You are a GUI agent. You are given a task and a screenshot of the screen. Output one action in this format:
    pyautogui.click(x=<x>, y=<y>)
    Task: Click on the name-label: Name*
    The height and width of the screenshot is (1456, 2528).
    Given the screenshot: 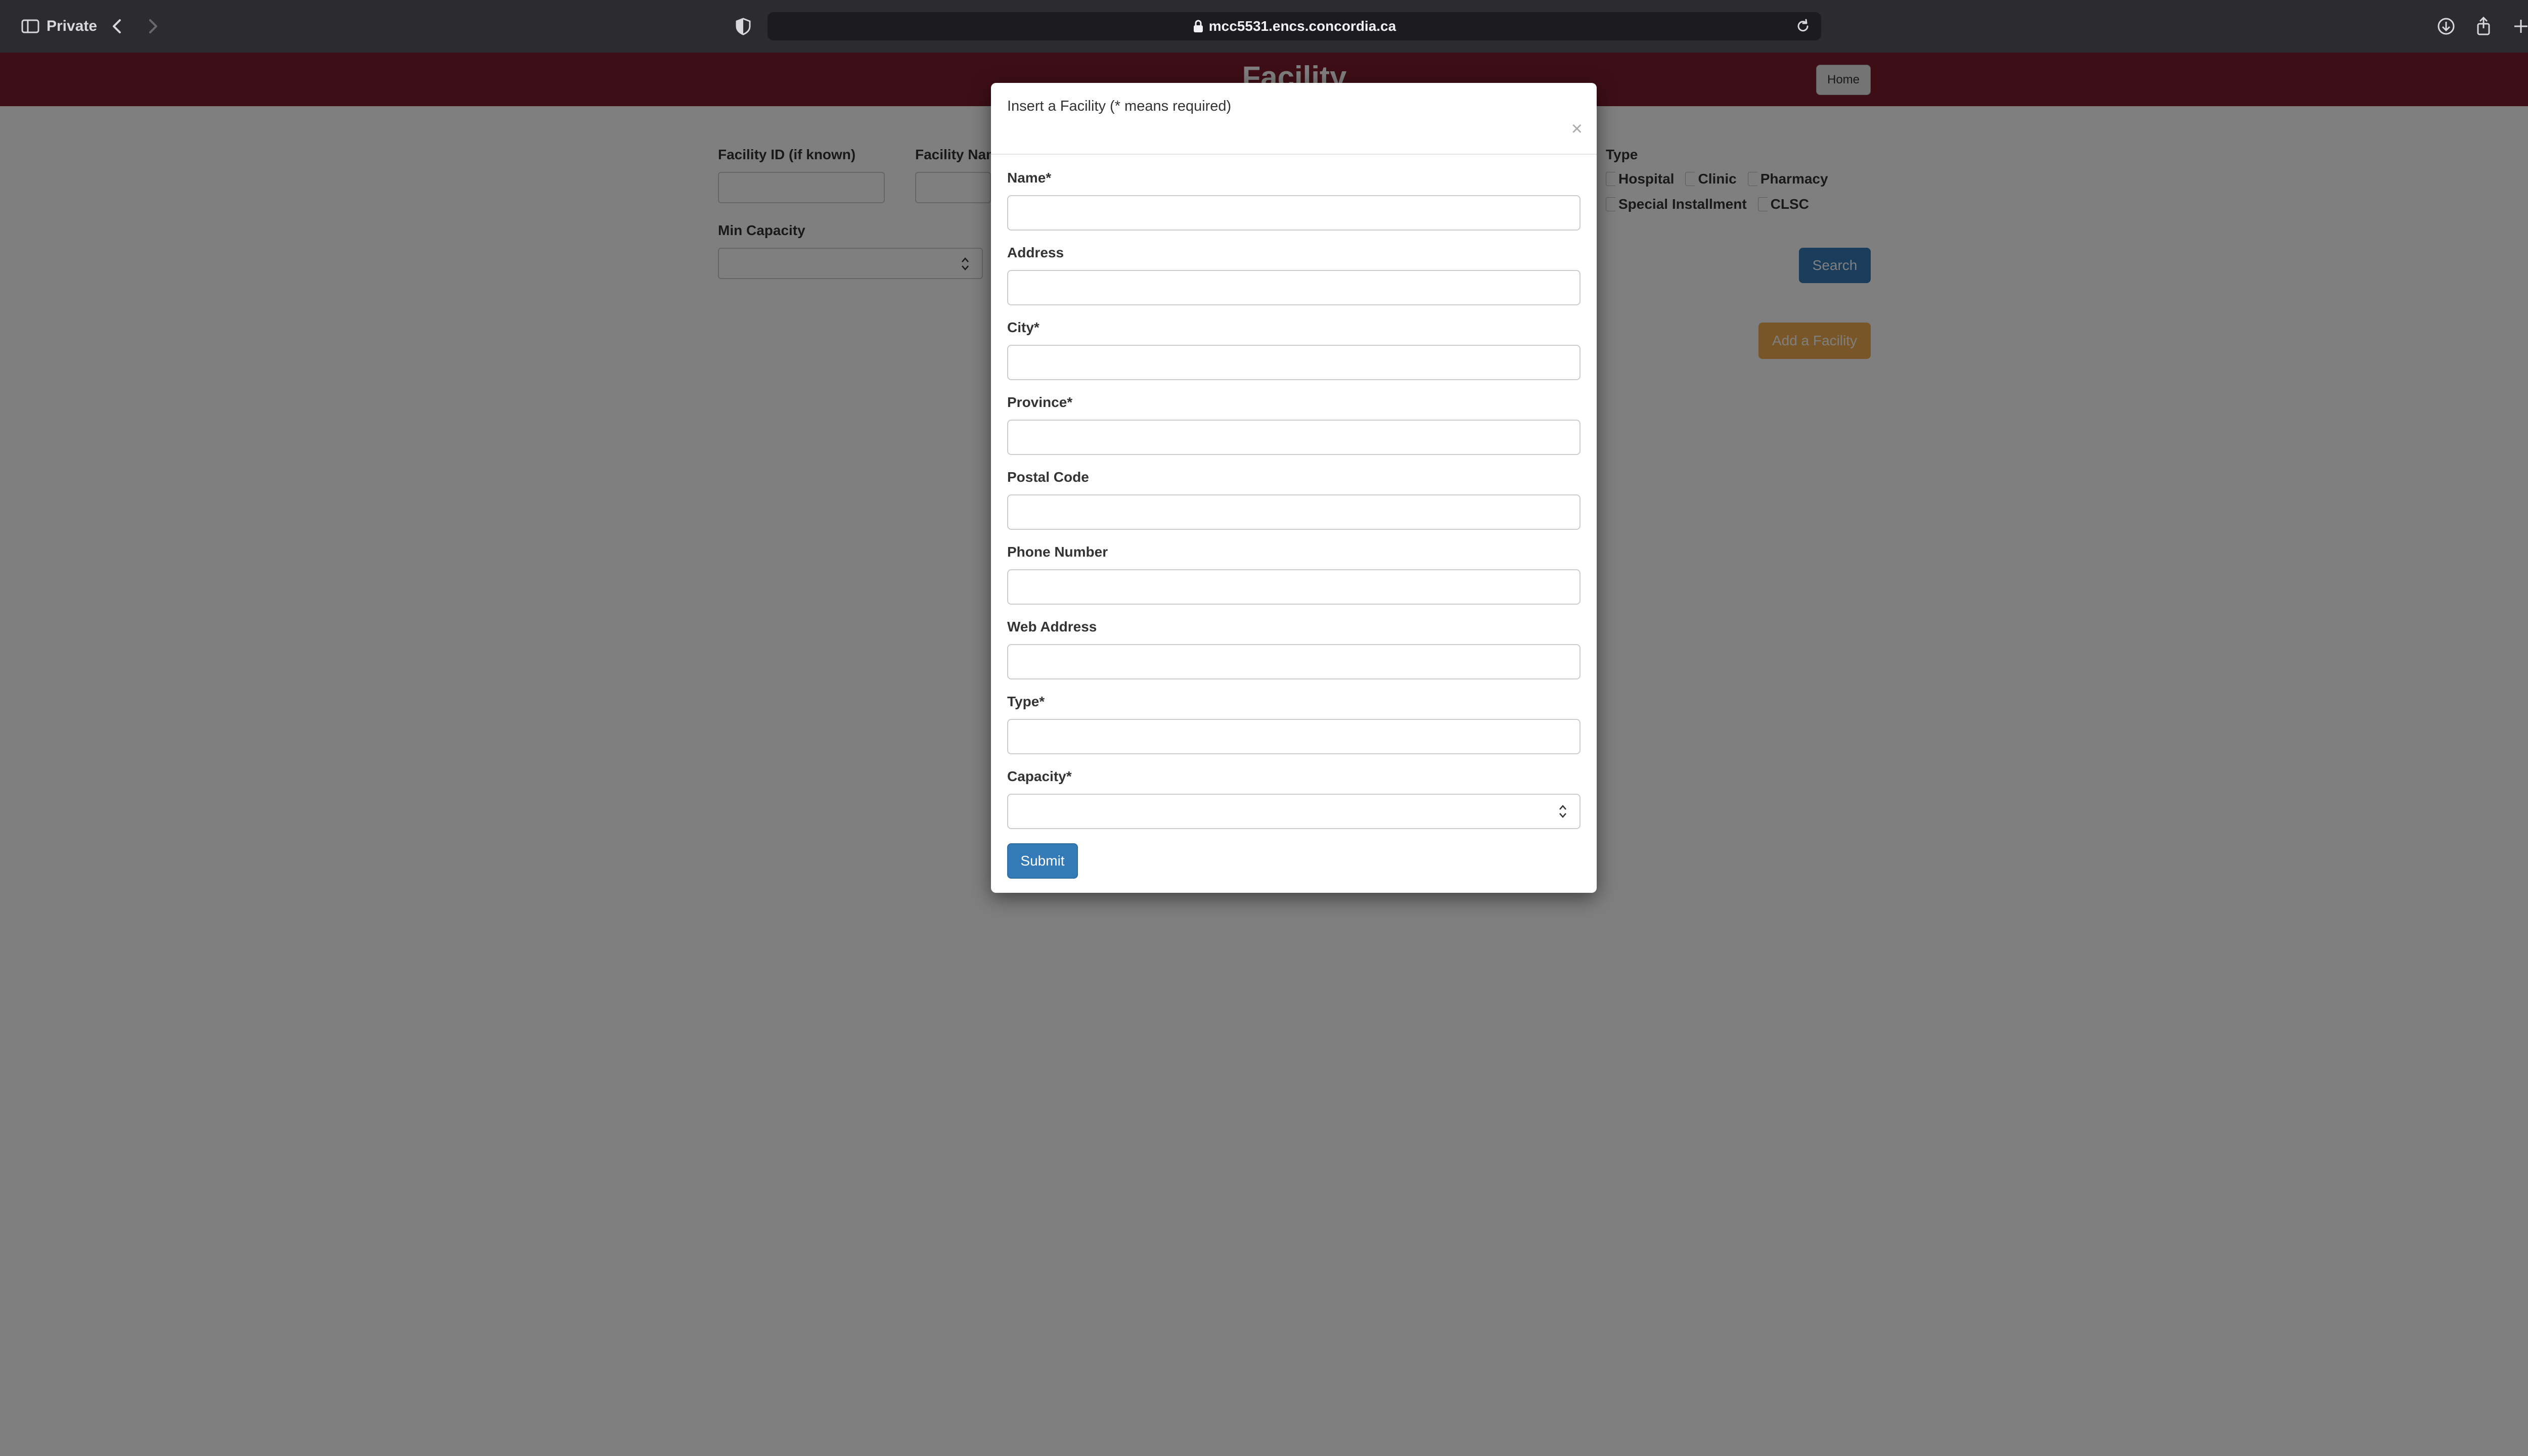 What is the action you would take?
    pyautogui.click(x=1030, y=178)
    